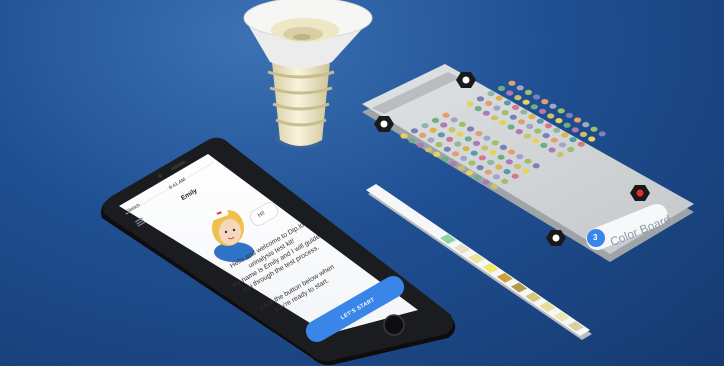  Describe the element at coordinates (394, 325) in the screenshot. I see `home-button` at that location.